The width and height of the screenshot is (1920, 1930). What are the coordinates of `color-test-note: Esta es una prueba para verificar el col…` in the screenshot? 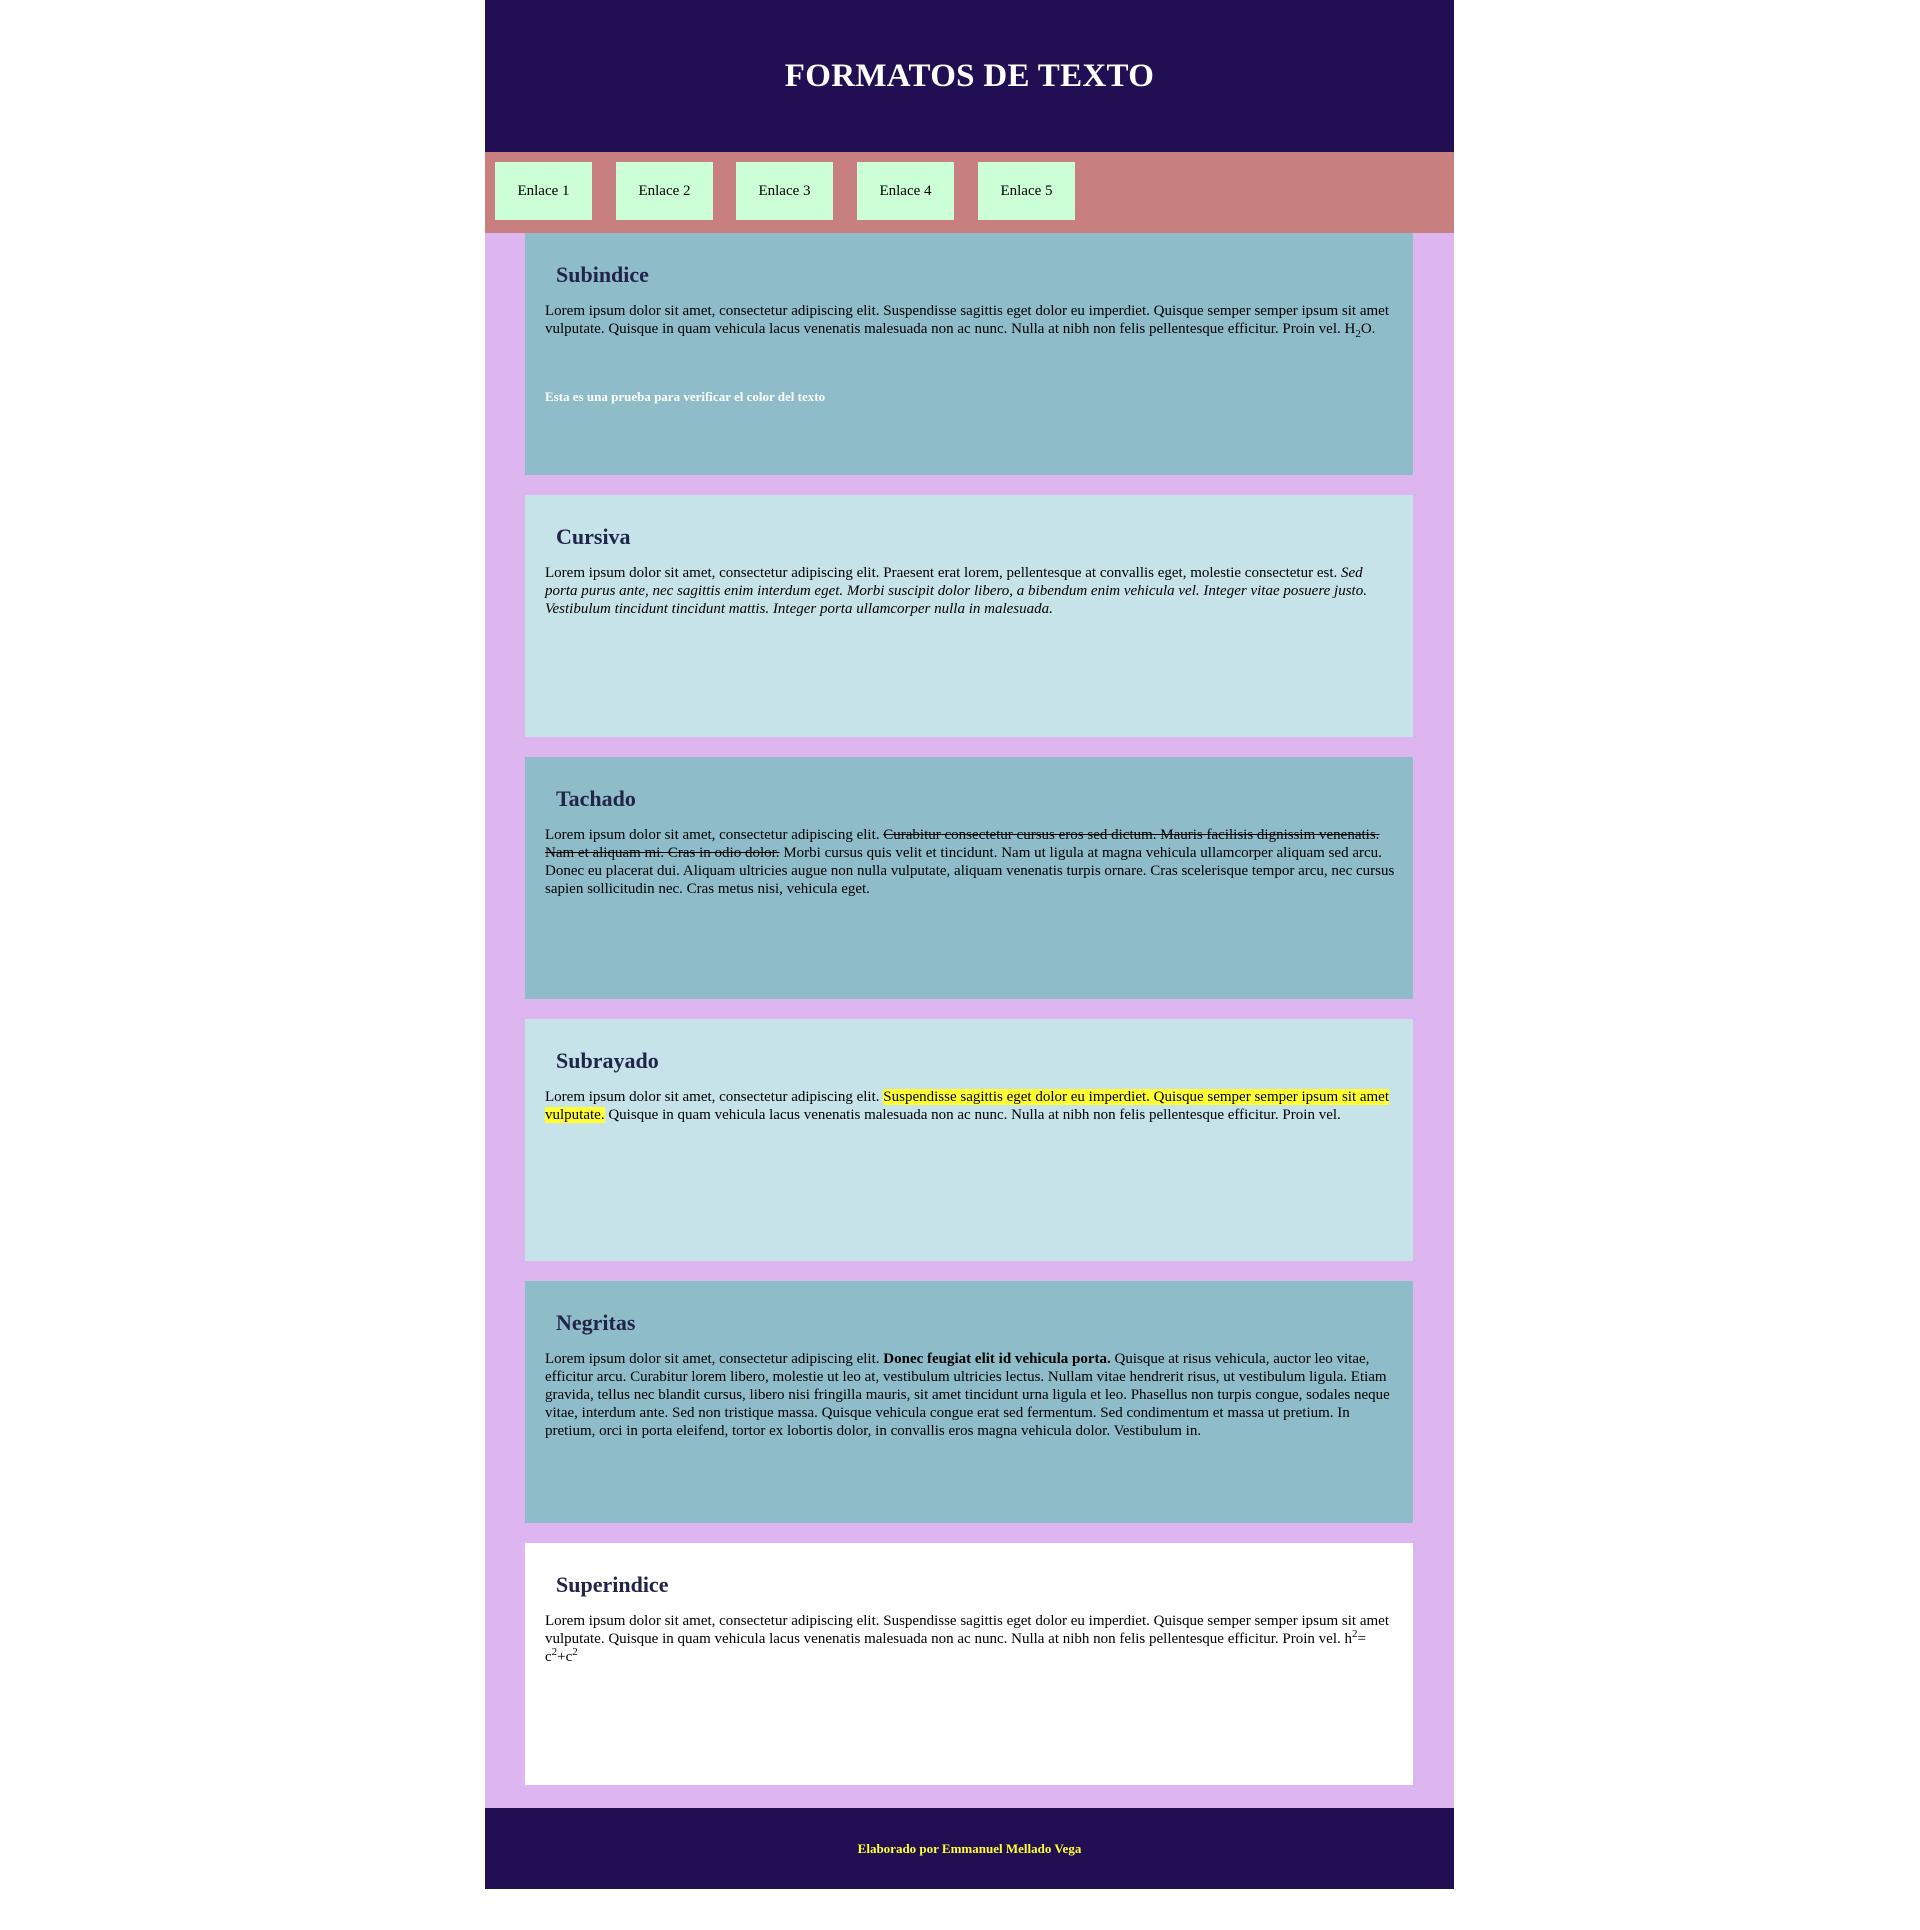 It's located at (685, 396).